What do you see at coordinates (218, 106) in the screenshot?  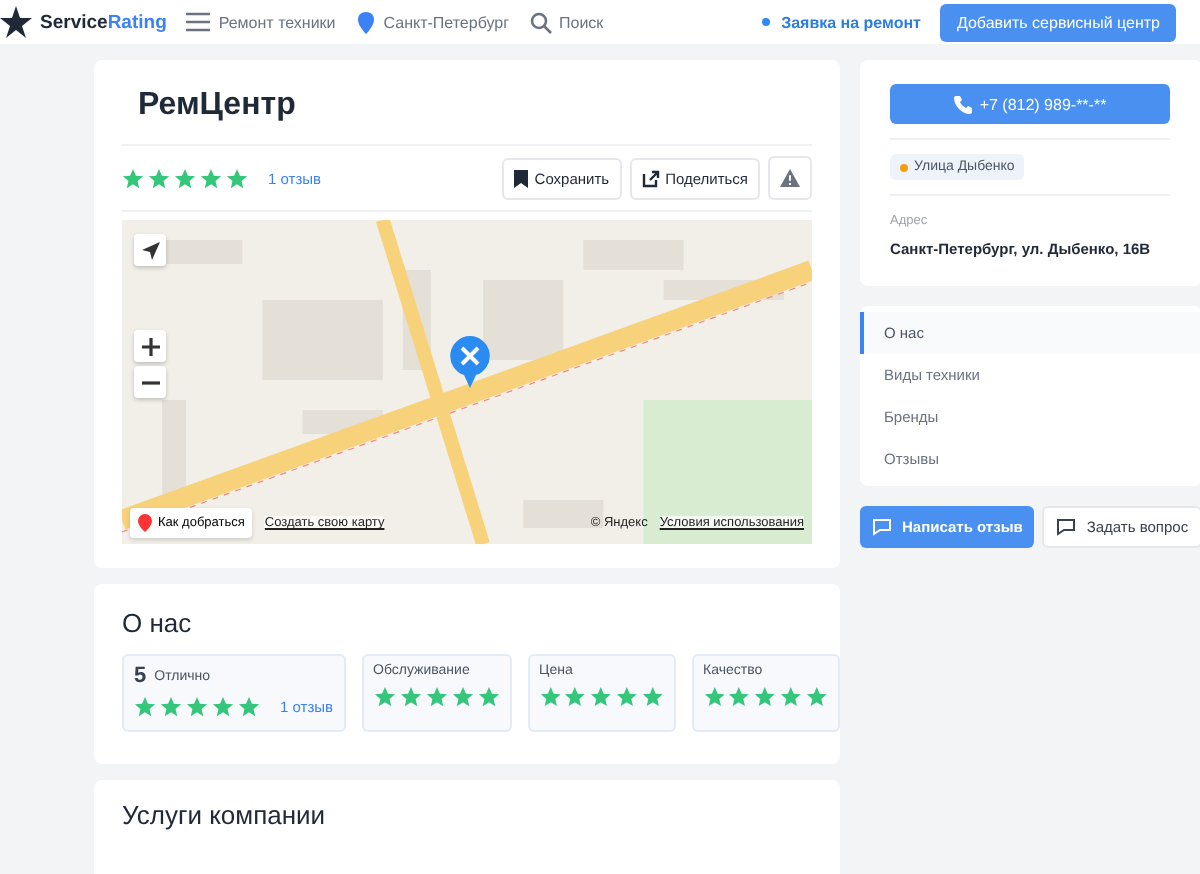 I see `company-title: РемЦентр` at bounding box center [218, 106].